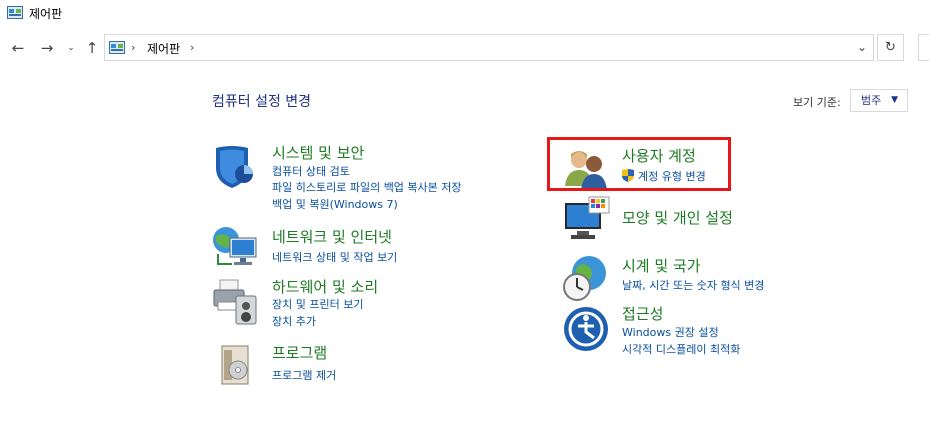  I want to click on up-arrow-icon: ↑, so click(92, 48).